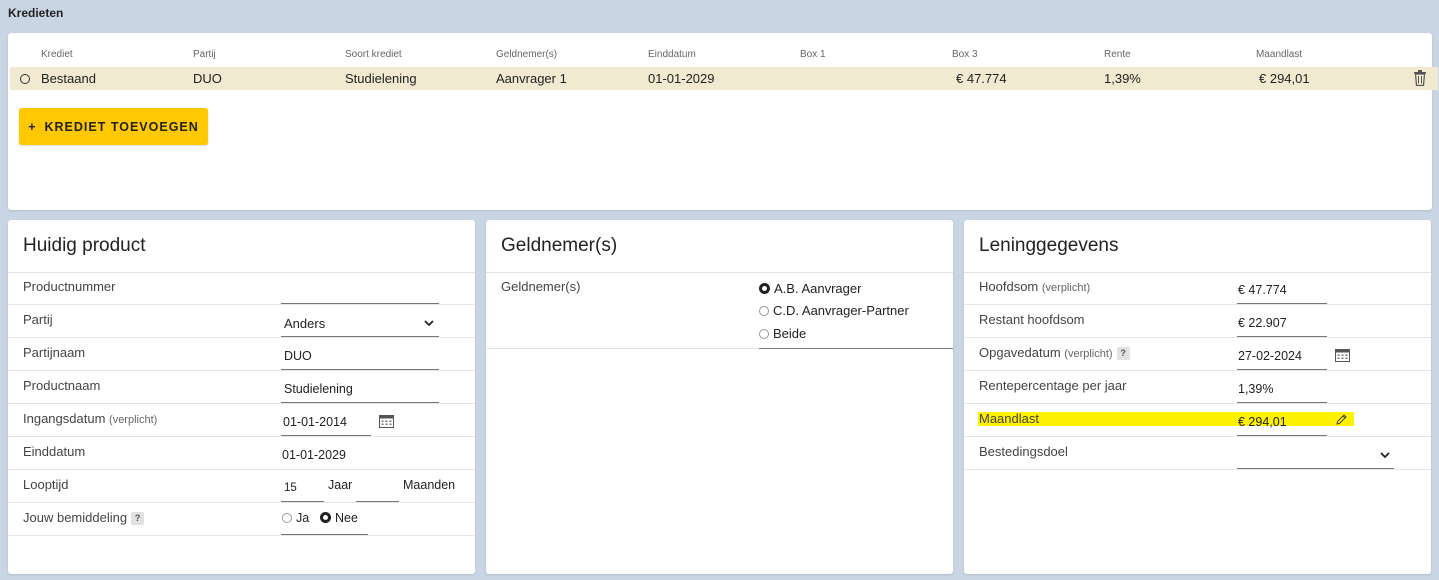 The width and height of the screenshot is (1439, 580). What do you see at coordinates (531, 78) in the screenshot?
I see `cell-geldnemer: Aanvrager 1` at bounding box center [531, 78].